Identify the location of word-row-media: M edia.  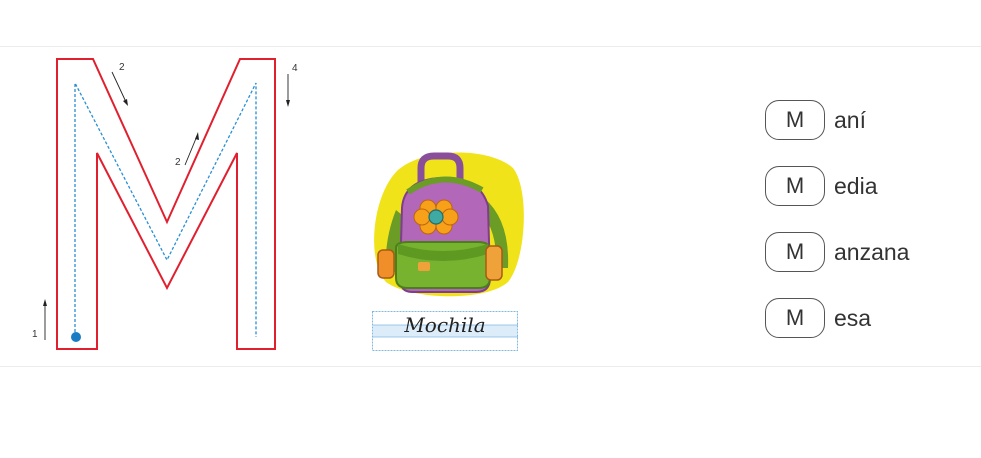
(837, 186).